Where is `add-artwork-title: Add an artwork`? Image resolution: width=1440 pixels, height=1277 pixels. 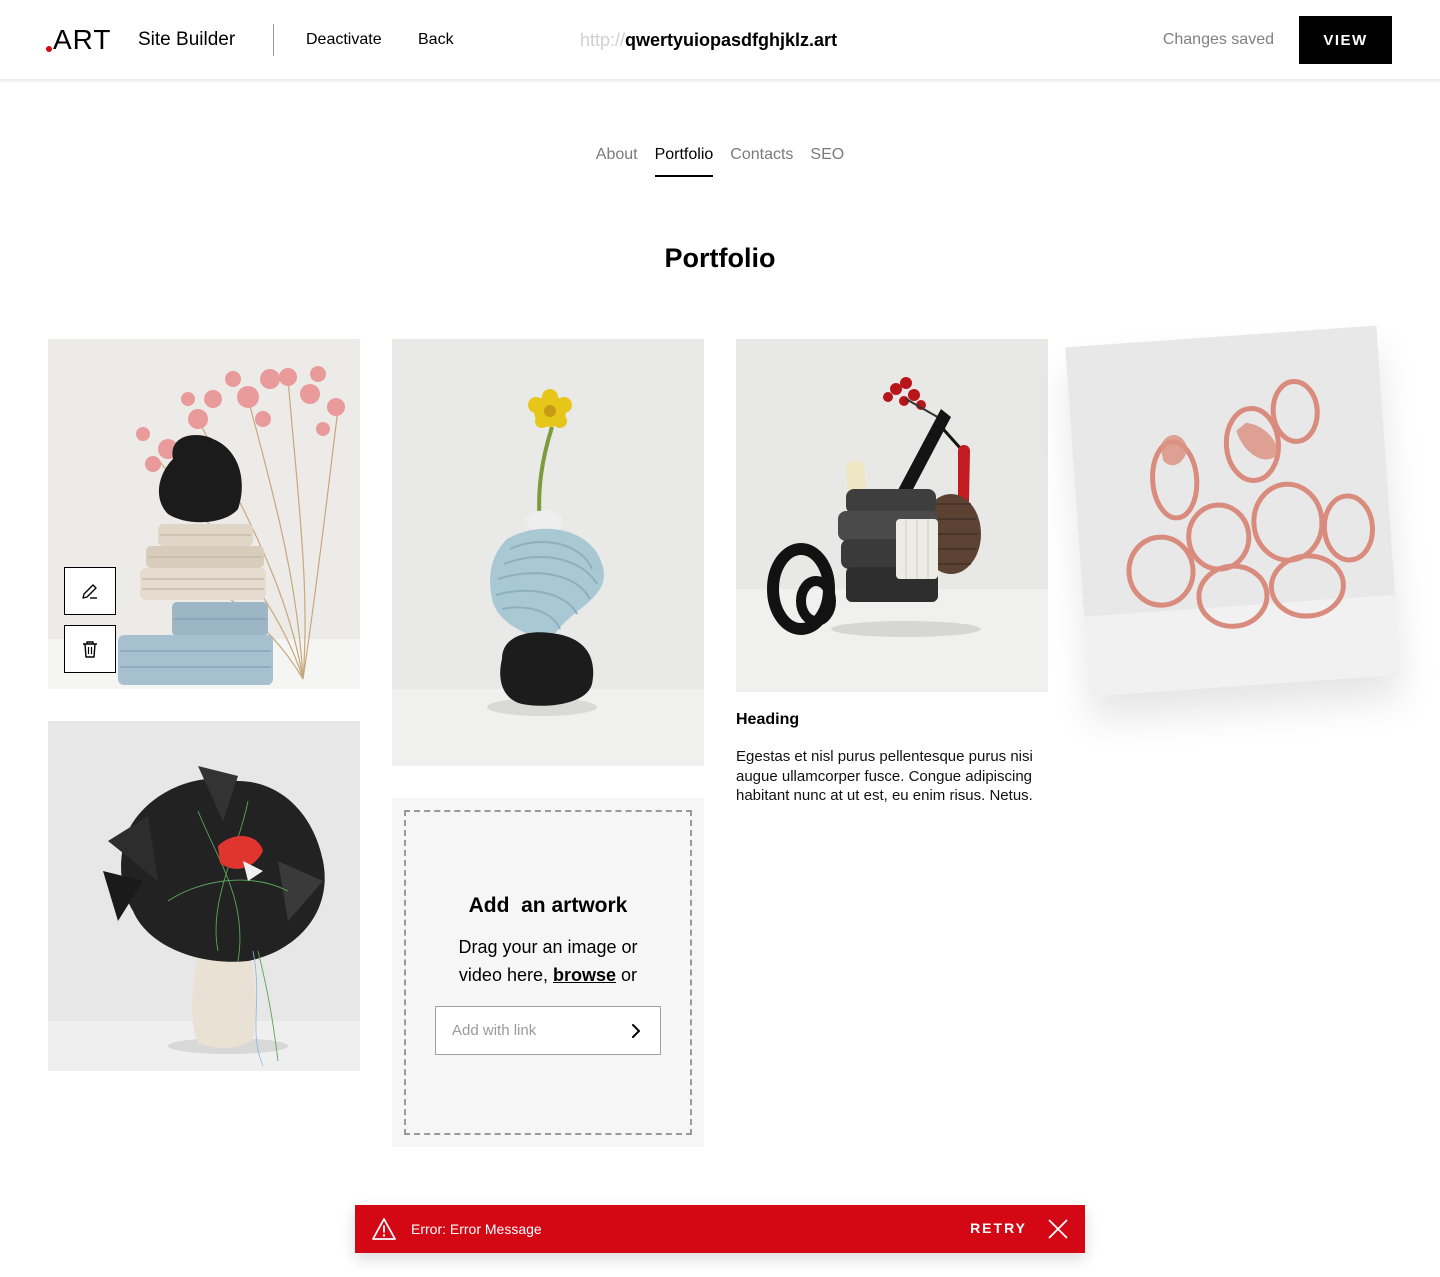
add-artwork-title: Add an artwork is located at coordinates (548, 905).